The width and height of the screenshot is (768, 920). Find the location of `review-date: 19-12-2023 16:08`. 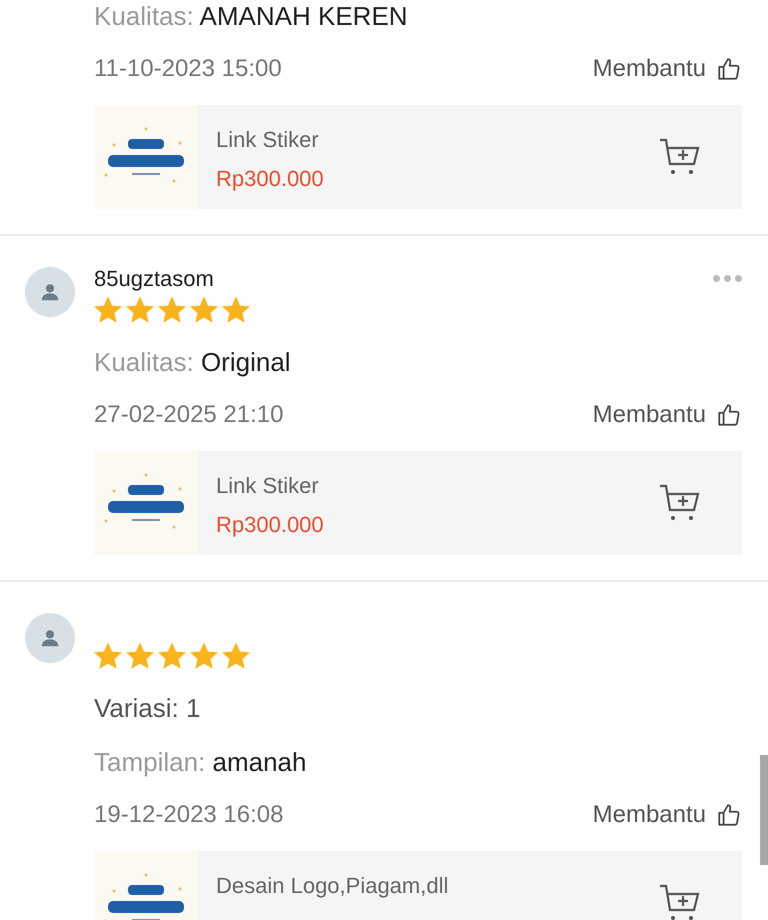

review-date: 19-12-2023 16:08 is located at coordinates (189, 815).